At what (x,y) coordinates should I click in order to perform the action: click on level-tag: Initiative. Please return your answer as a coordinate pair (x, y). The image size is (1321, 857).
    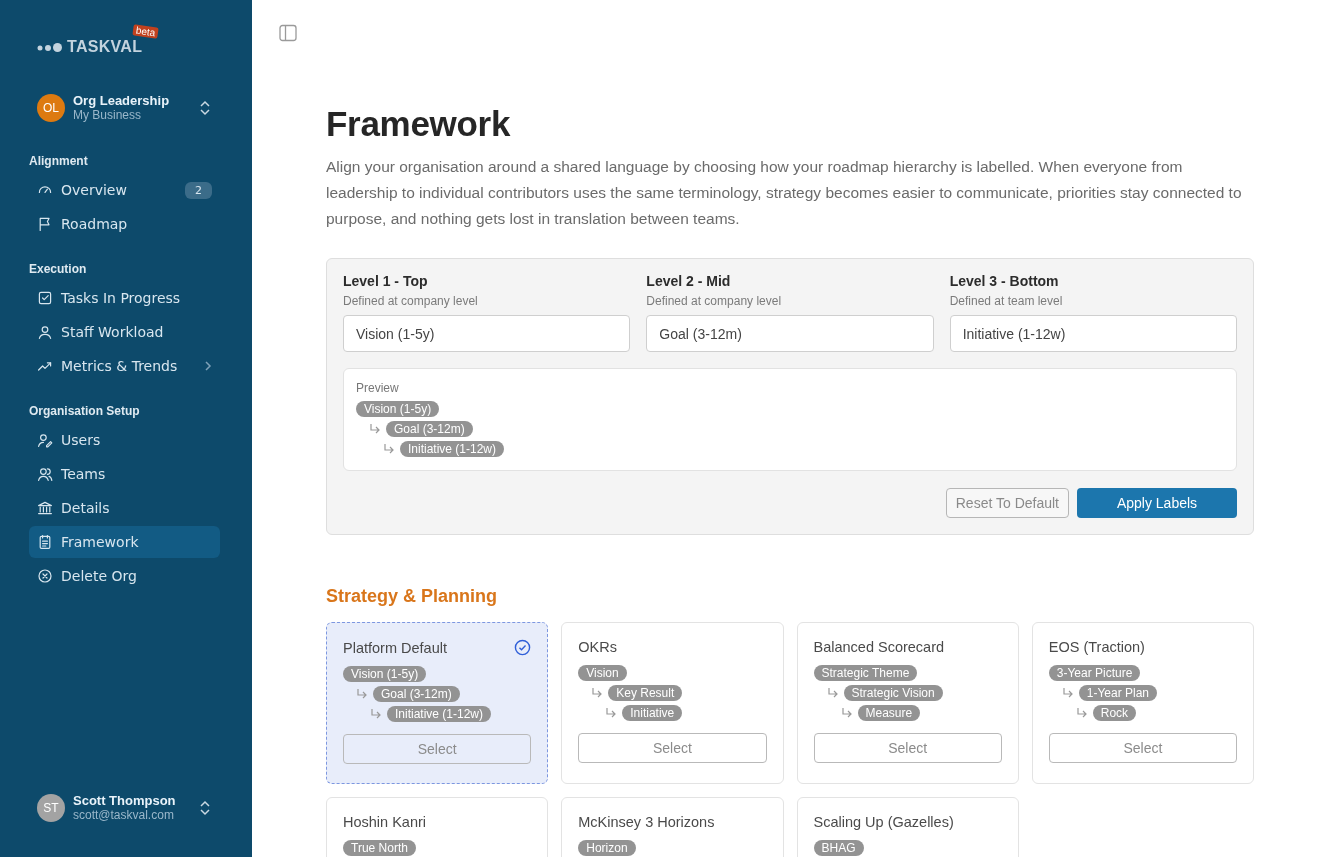
    Looking at the image, I should click on (652, 713).